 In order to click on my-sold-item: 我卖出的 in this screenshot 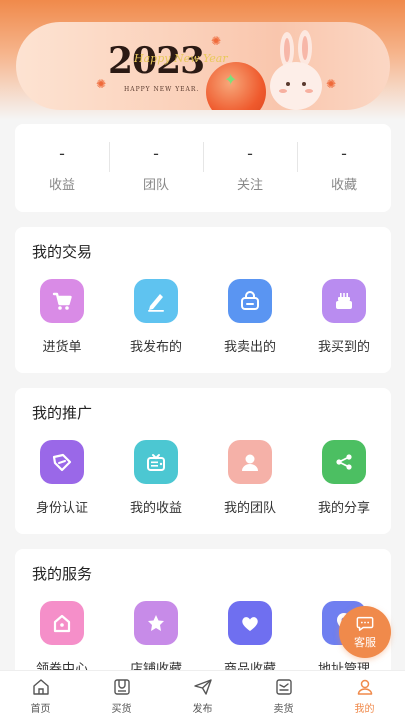, I will do `click(250, 317)`.